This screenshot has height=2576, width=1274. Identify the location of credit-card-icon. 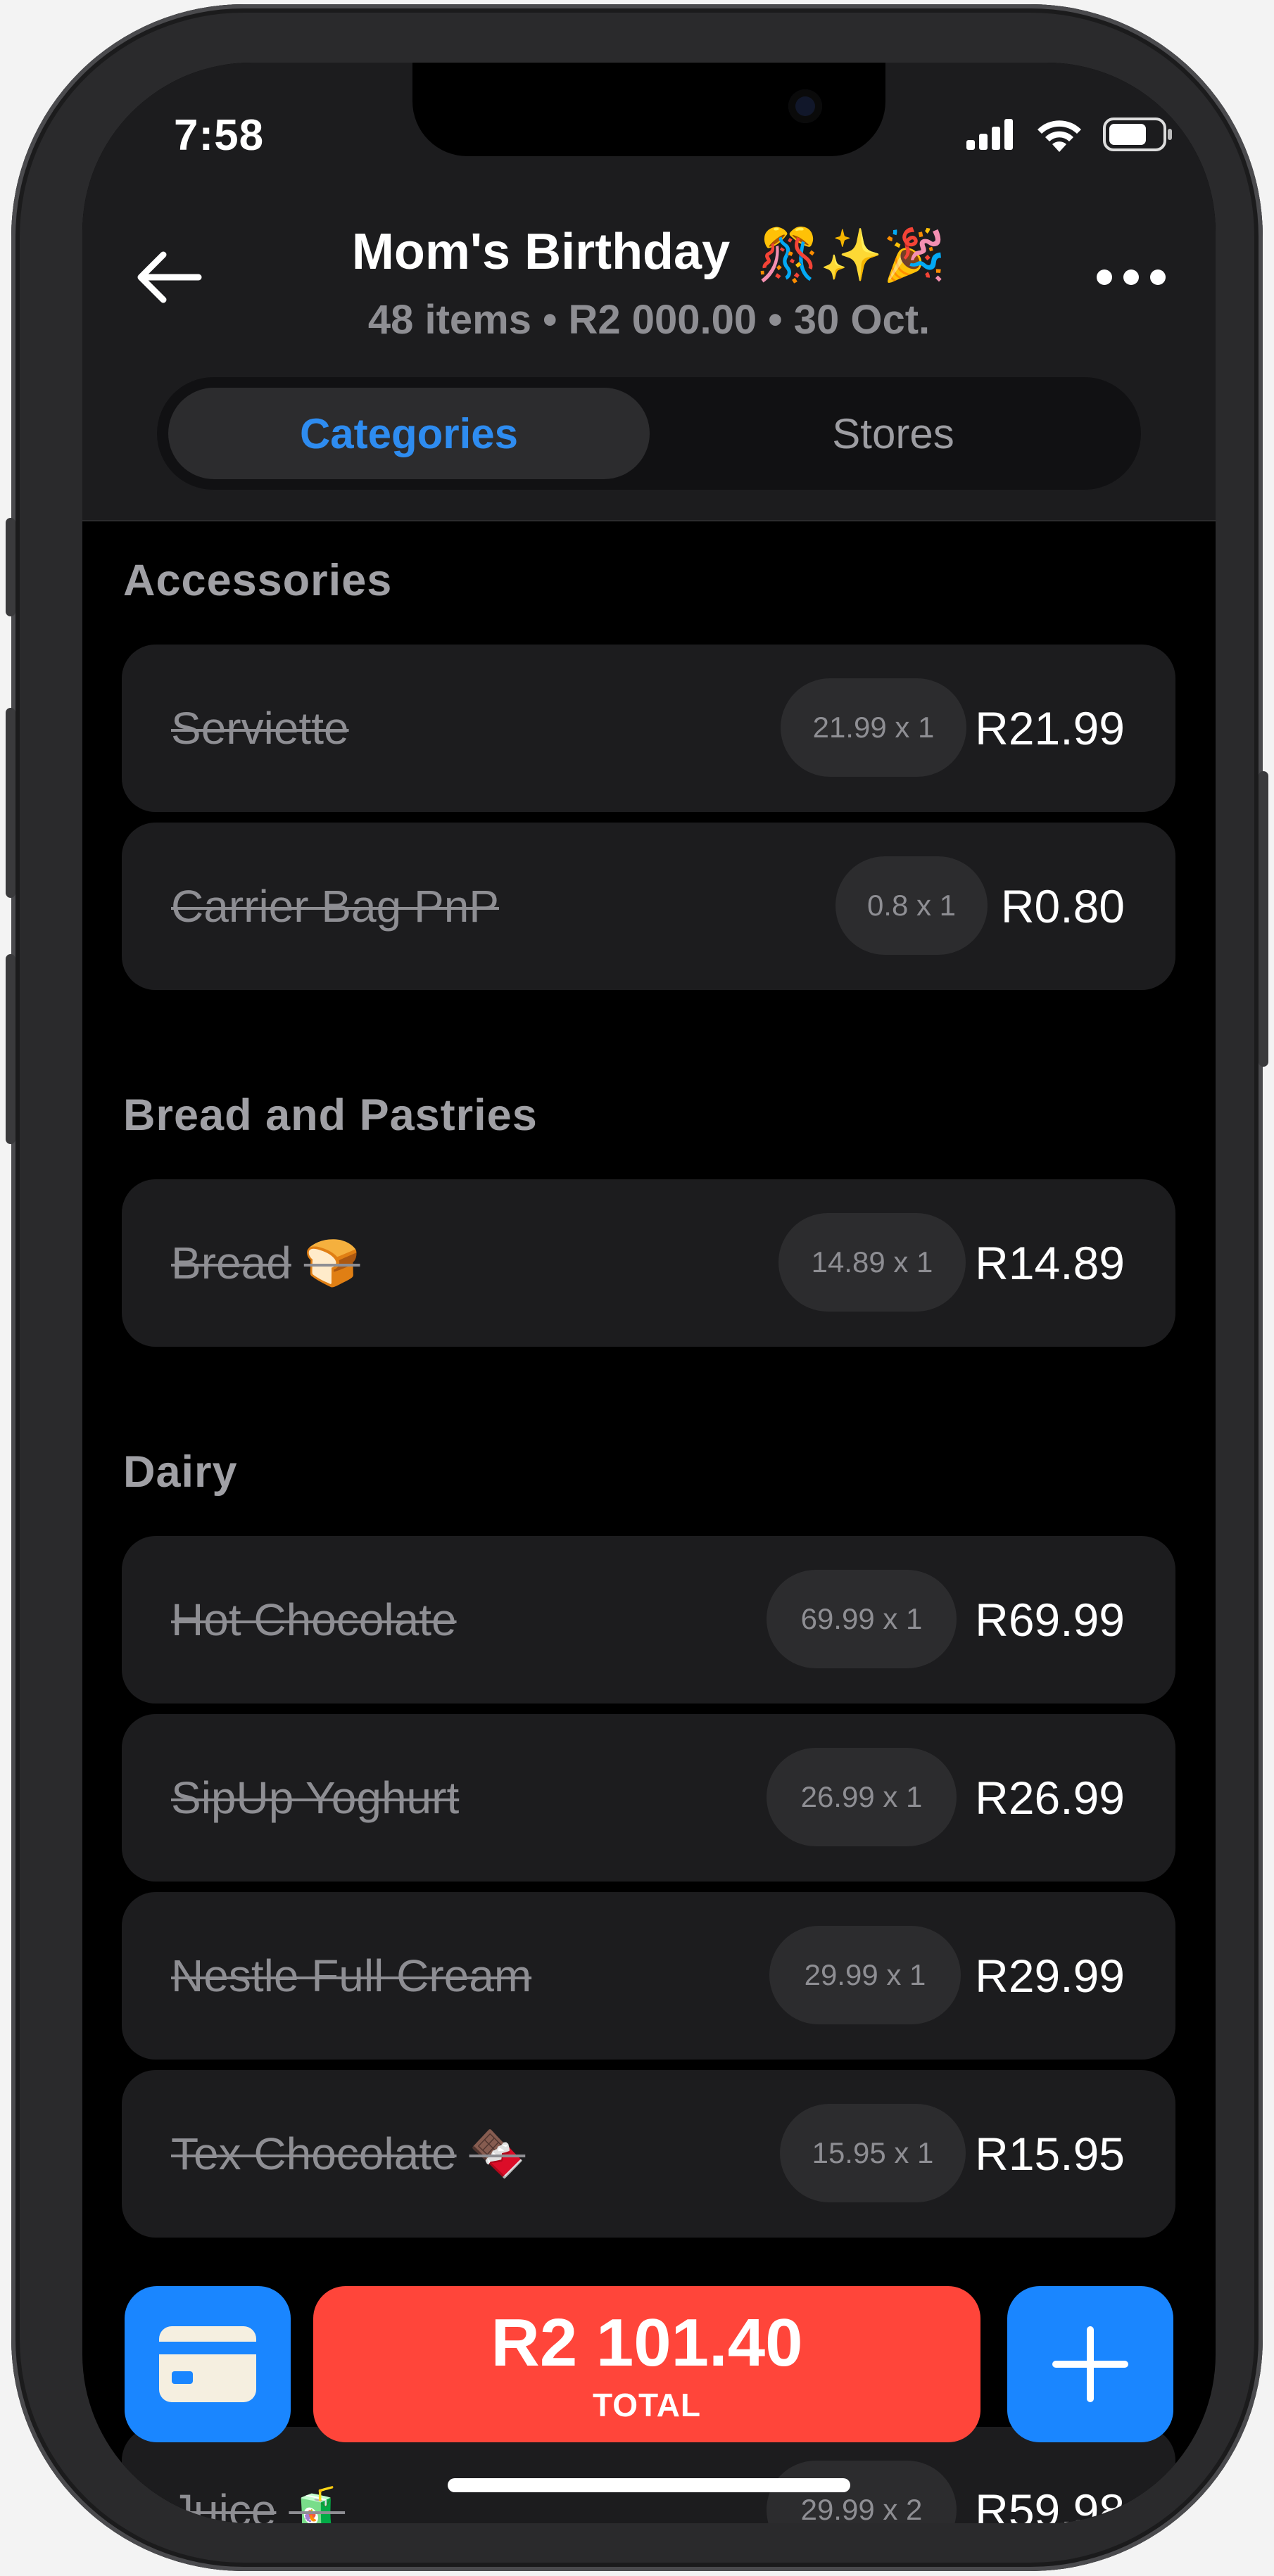
(207, 2364).